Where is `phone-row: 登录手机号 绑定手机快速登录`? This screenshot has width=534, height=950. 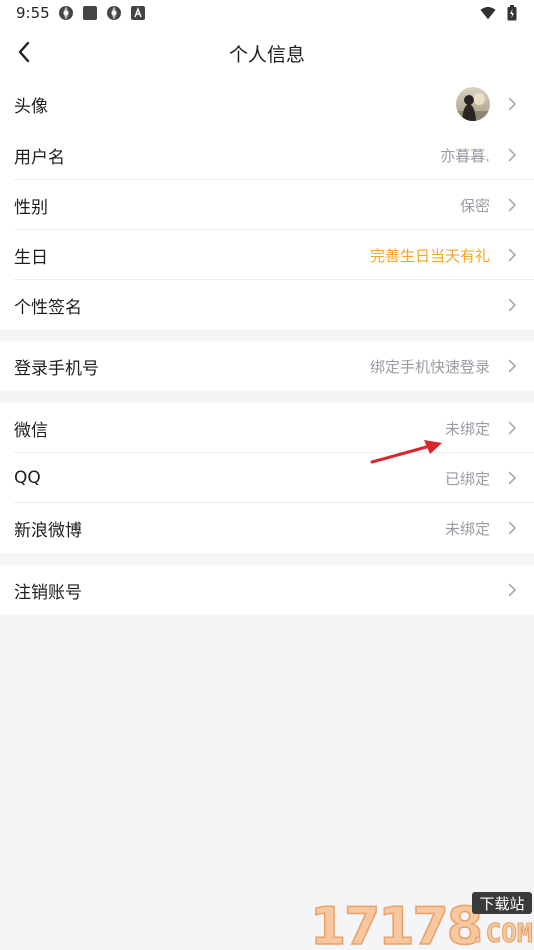
phone-row: 登录手机号 绑定手机快速登录 is located at coordinates (267, 366).